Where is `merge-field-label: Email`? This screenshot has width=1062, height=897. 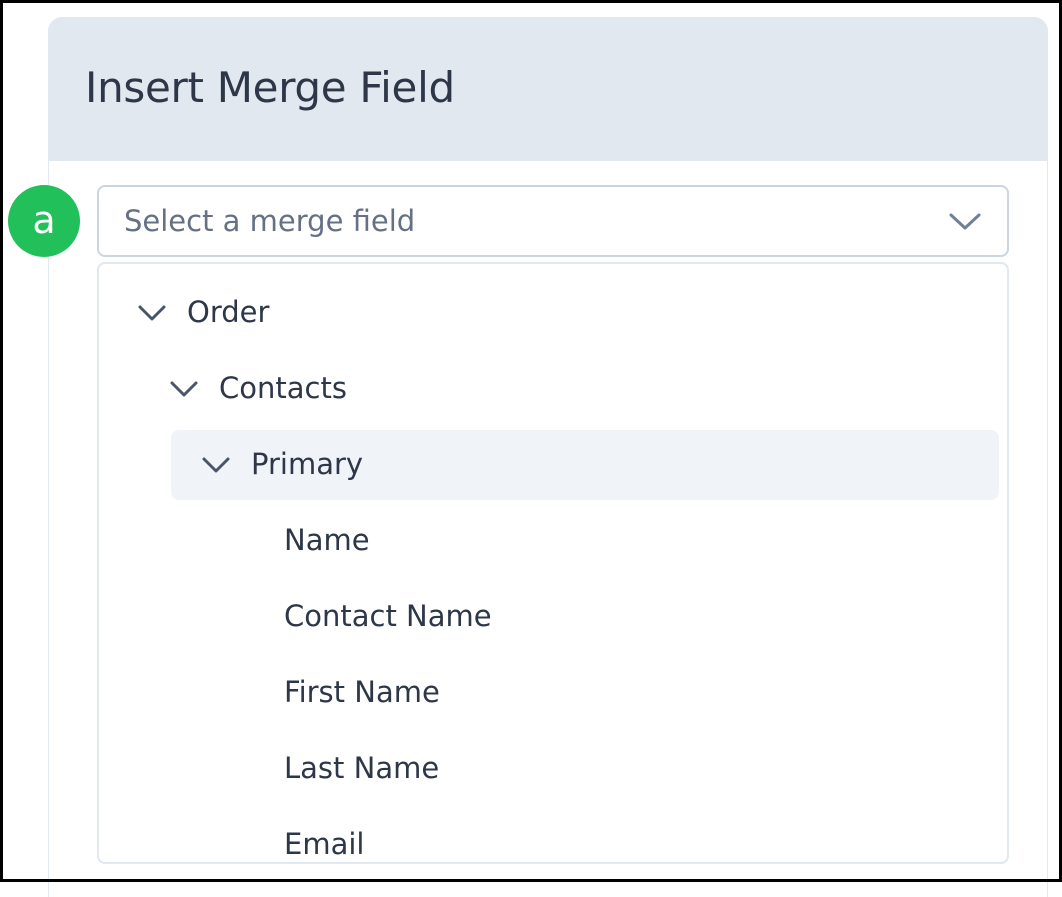
merge-field-label: Email is located at coordinates (324, 844).